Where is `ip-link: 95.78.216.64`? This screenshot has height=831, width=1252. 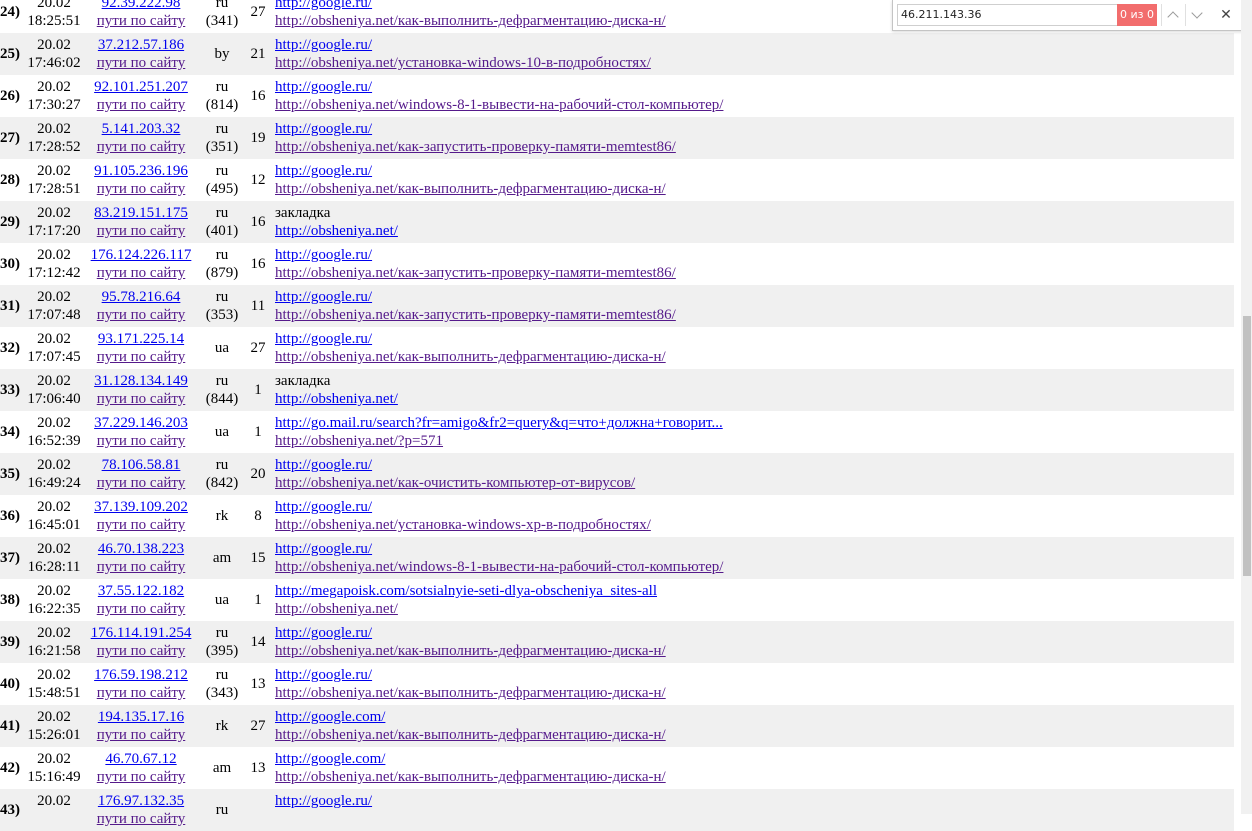
ip-link: 95.78.216.64 is located at coordinates (141, 297).